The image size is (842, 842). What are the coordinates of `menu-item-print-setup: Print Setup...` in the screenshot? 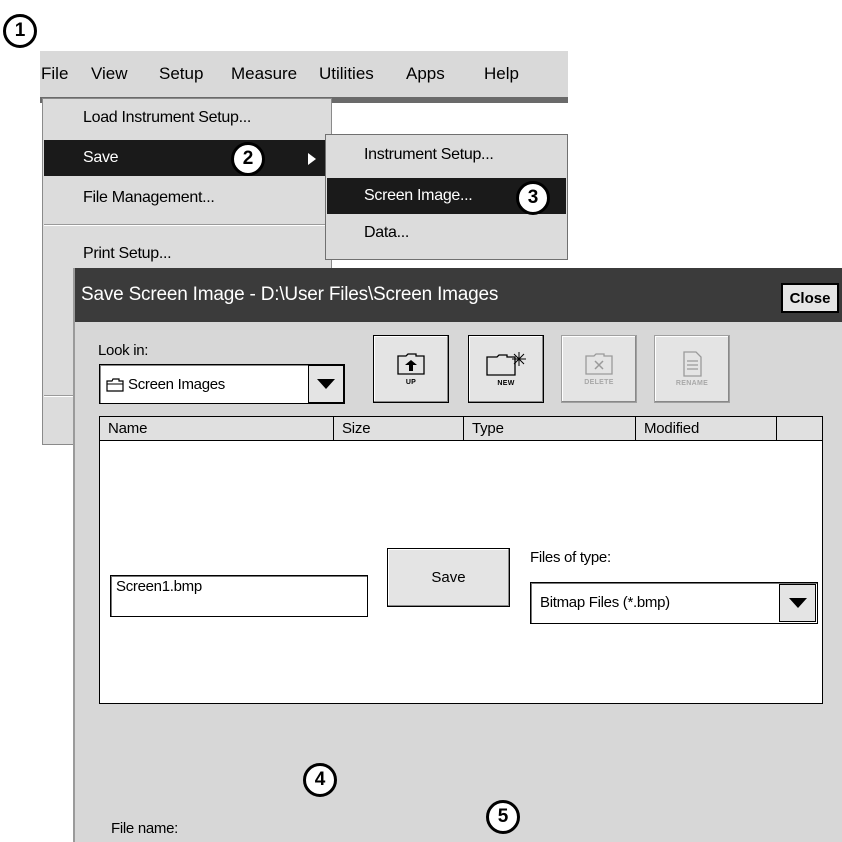 It's located at (127, 254).